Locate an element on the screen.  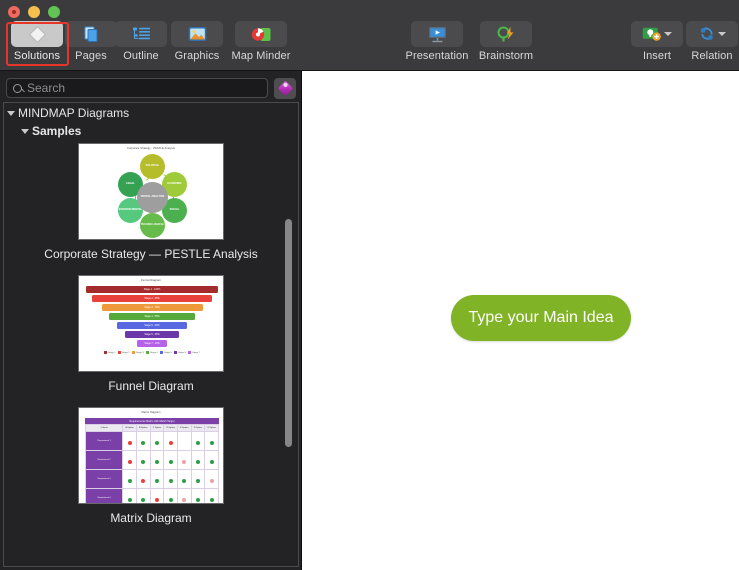
search-box is located at coordinates (137, 88).